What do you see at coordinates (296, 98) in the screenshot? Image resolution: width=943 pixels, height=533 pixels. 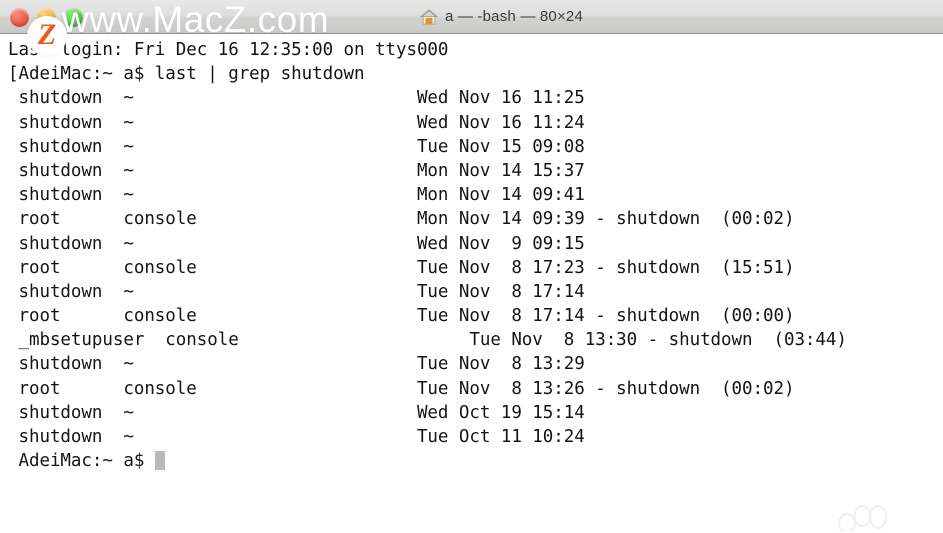 I see `terminal-line-record: shutdown ~ Wed Nov 16 11:25` at bounding box center [296, 98].